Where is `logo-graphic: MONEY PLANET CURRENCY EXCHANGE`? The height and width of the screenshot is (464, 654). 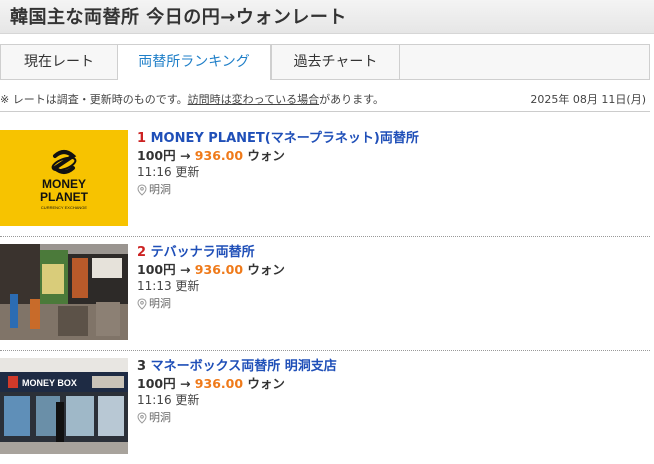
logo-graphic: MONEY PLANET CURRENCY EXCHANGE is located at coordinates (64, 180).